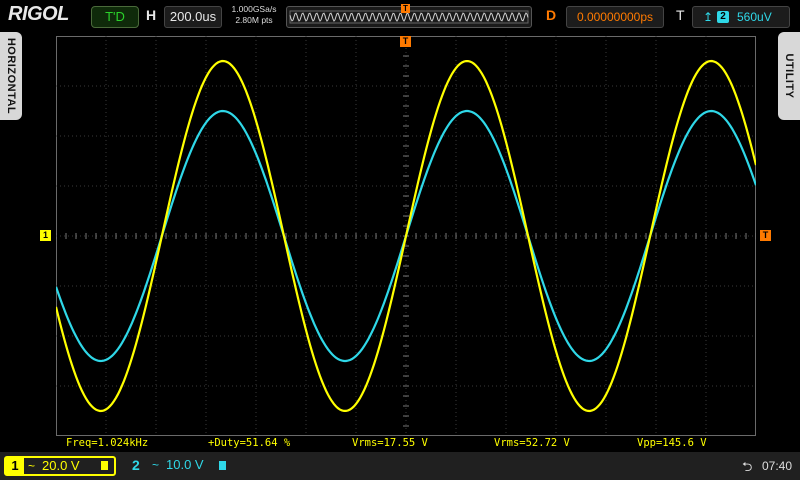 This screenshot has height=480, width=800. I want to click on usb-icon: ⮌, so click(747, 466).